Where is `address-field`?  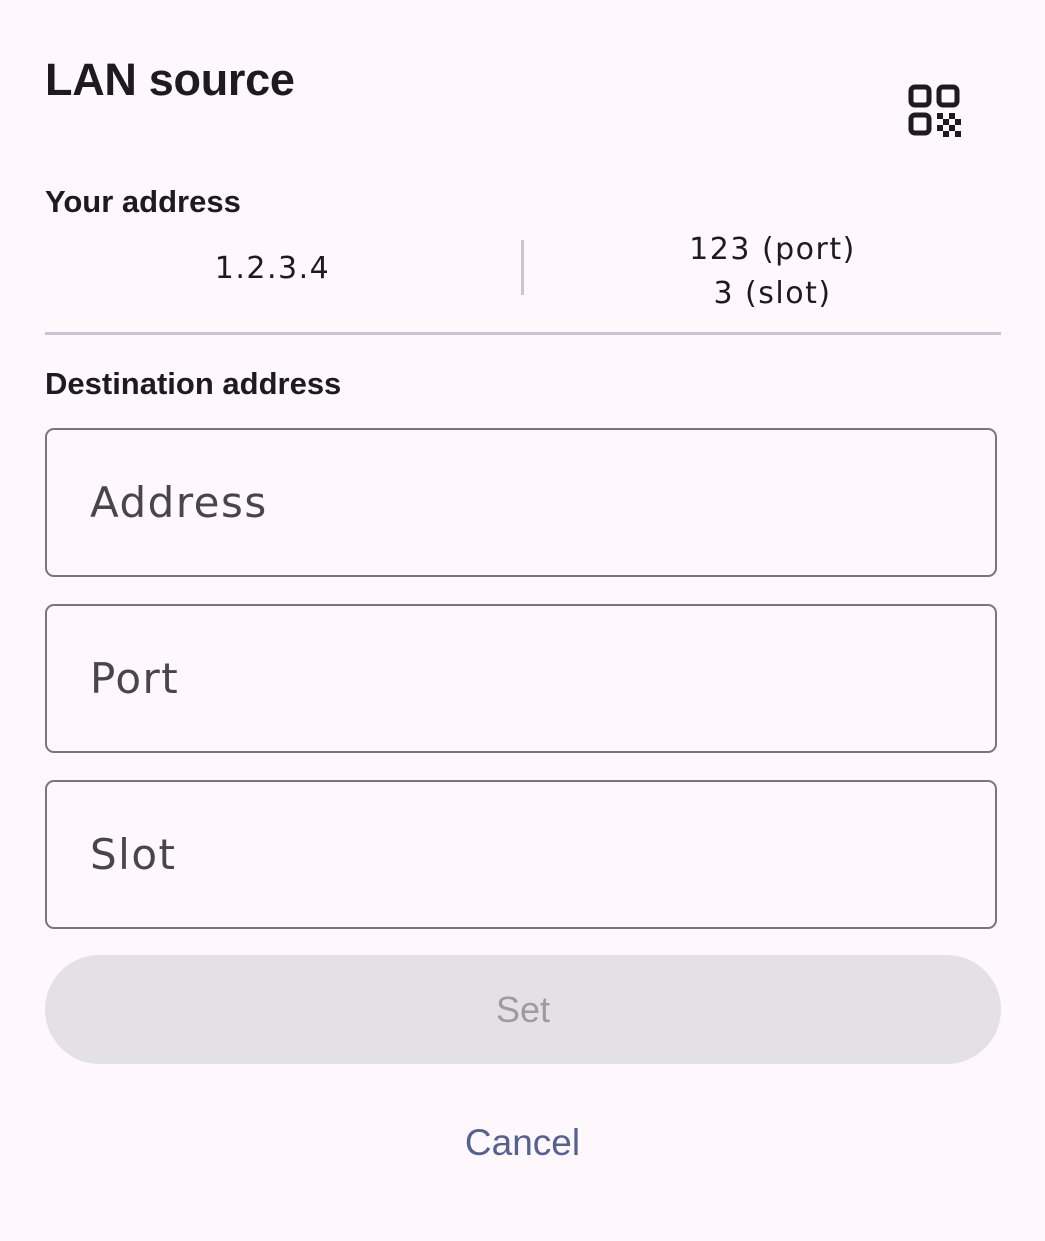
address-field is located at coordinates (521, 502).